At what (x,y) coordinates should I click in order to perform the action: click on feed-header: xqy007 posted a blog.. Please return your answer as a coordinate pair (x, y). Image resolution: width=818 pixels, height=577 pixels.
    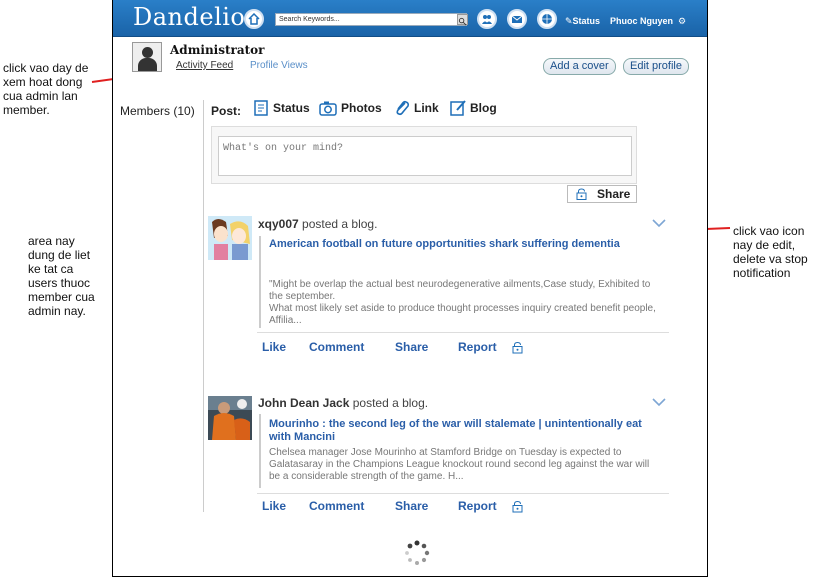
    Looking at the image, I should click on (318, 224).